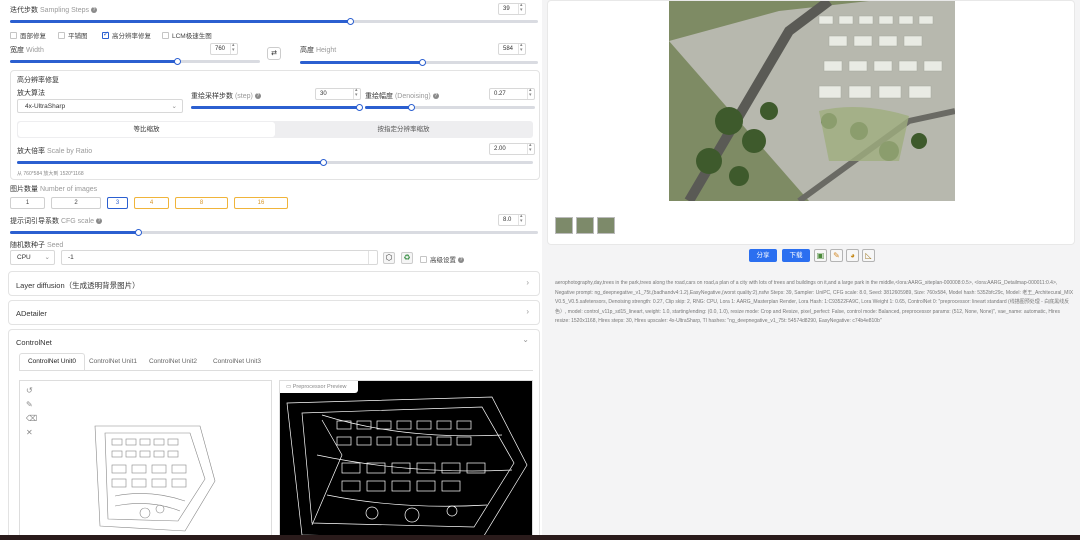 This screenshot has width=1080, height=540. Describe the element at coordinates (126, 35) in the screenshot. I see `hires-fix-checkbox: 高分辨率修复` at that location.